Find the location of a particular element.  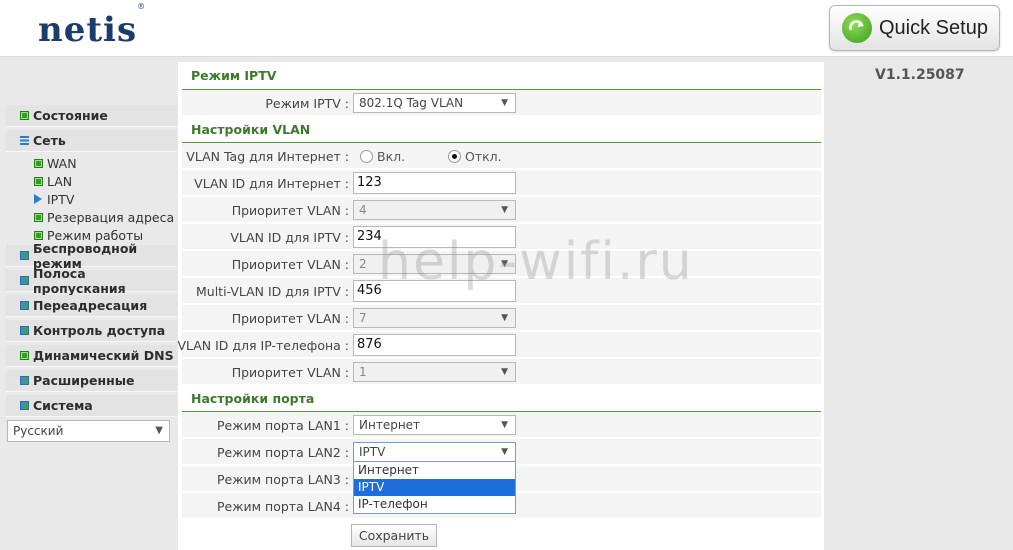

status-icon is located at coordinates (24, 115).